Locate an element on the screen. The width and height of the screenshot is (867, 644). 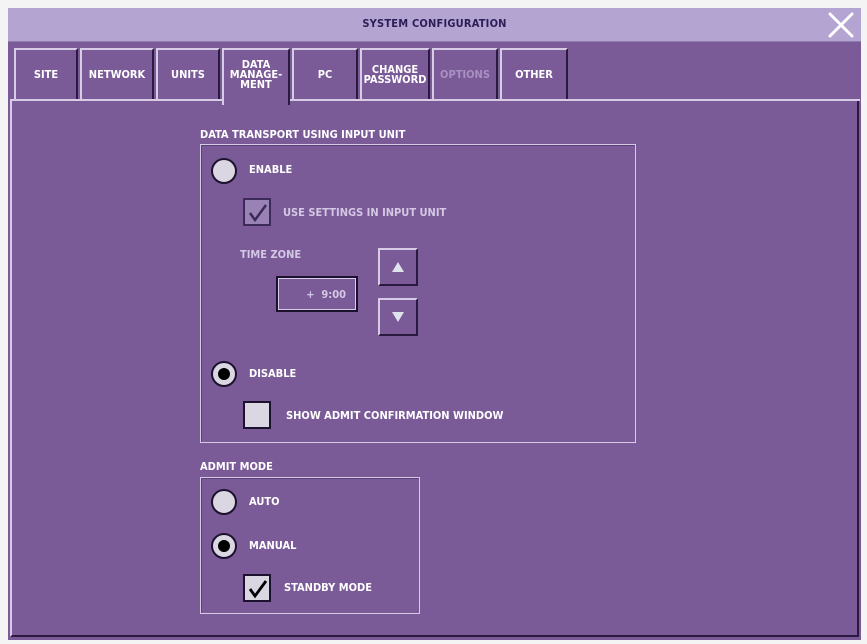
arrow-down-icon is located at coordinates (398, 317).